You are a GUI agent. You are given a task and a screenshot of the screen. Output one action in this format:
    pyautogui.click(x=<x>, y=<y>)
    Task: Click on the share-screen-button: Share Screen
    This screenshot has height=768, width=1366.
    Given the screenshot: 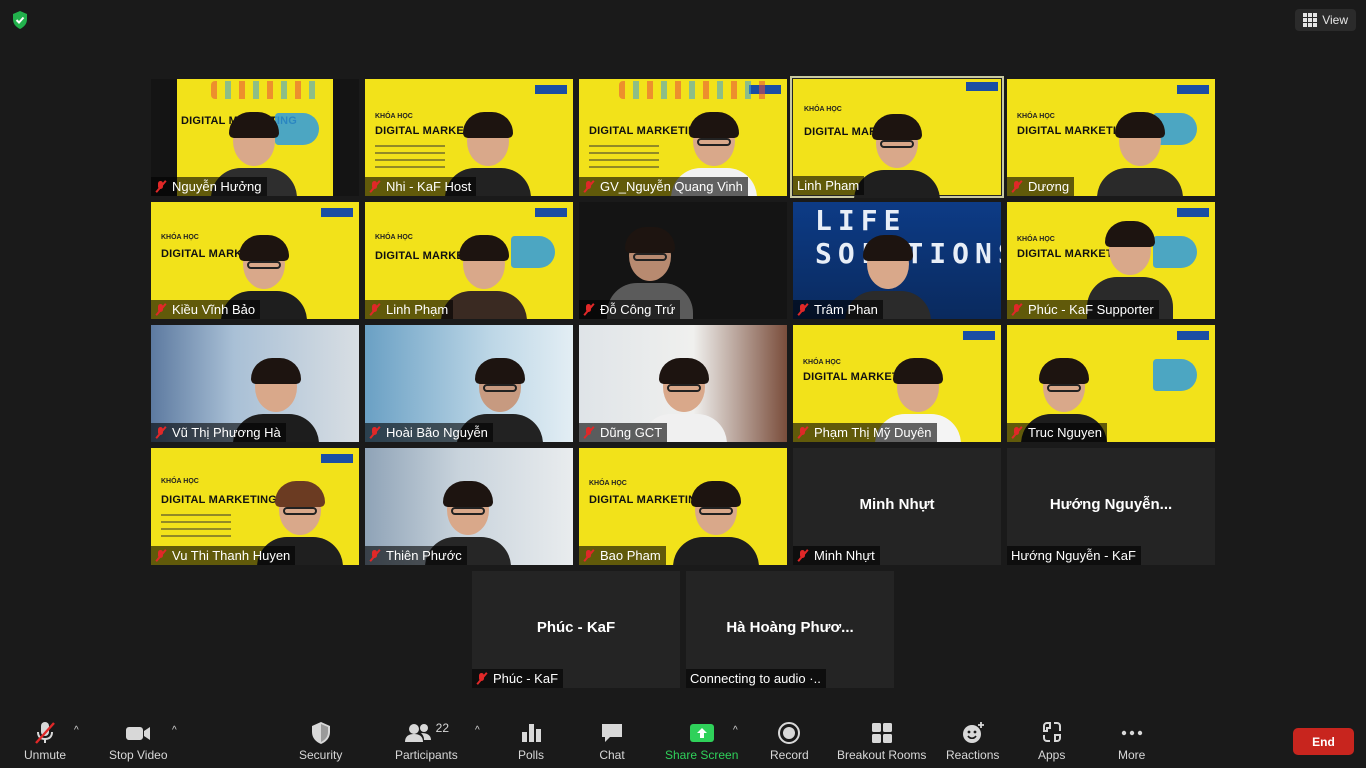 What is the action you would take?
    pyautogui.click(x=701, y=741)
    